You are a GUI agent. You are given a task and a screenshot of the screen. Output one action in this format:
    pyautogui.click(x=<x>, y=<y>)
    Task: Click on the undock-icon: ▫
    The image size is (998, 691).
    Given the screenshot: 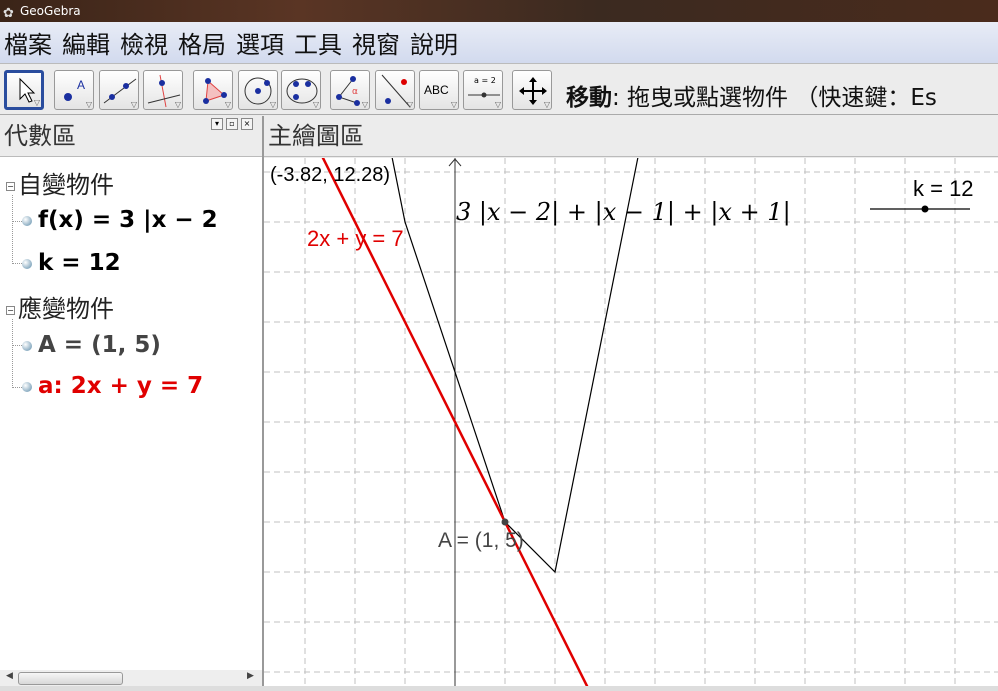 What is the action you would take?
    pyautogui.click(x=232, y=124)
    